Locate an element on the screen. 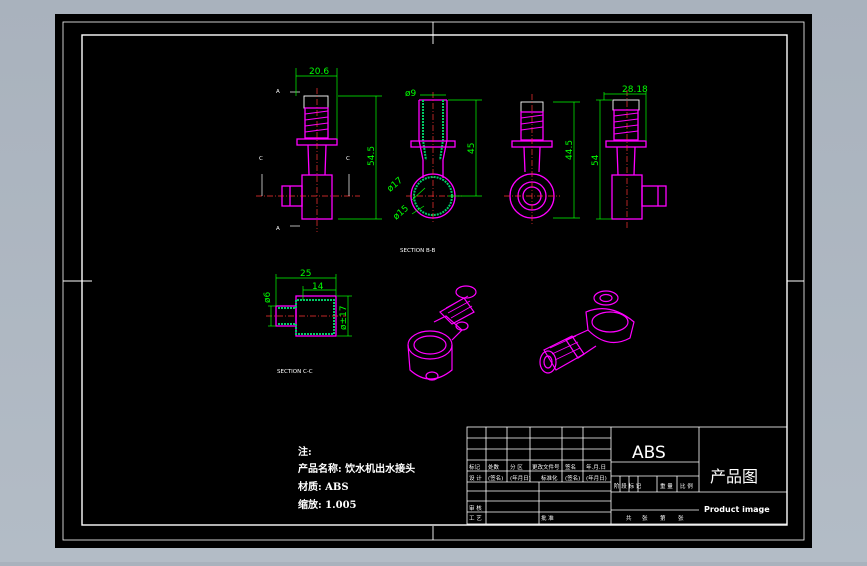 The width and height of the screenshot is (867, 566). dim-sec2-small-dia: ø6 is located at coordinates (268, 297).